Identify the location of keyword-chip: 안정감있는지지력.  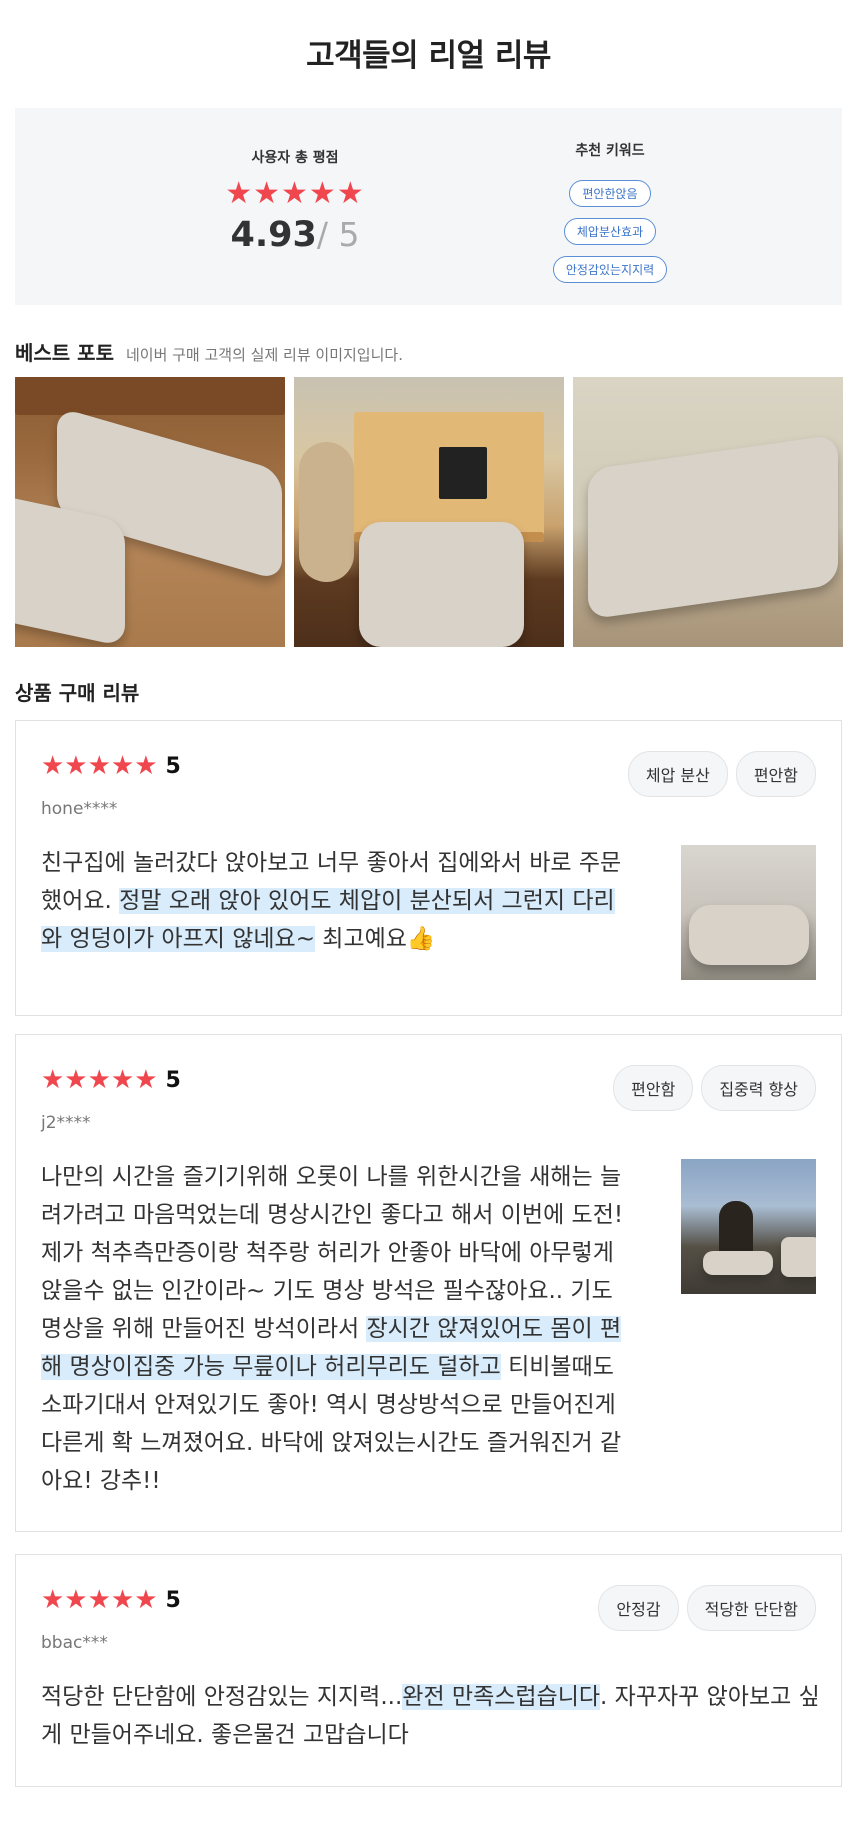
(610, 269).